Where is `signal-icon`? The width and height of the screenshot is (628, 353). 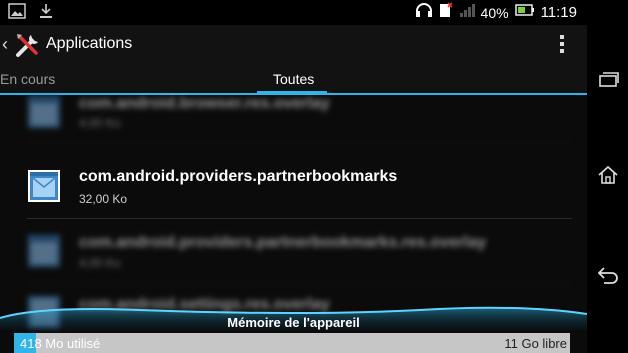 signal-icon is located at coordinates (467, 12).